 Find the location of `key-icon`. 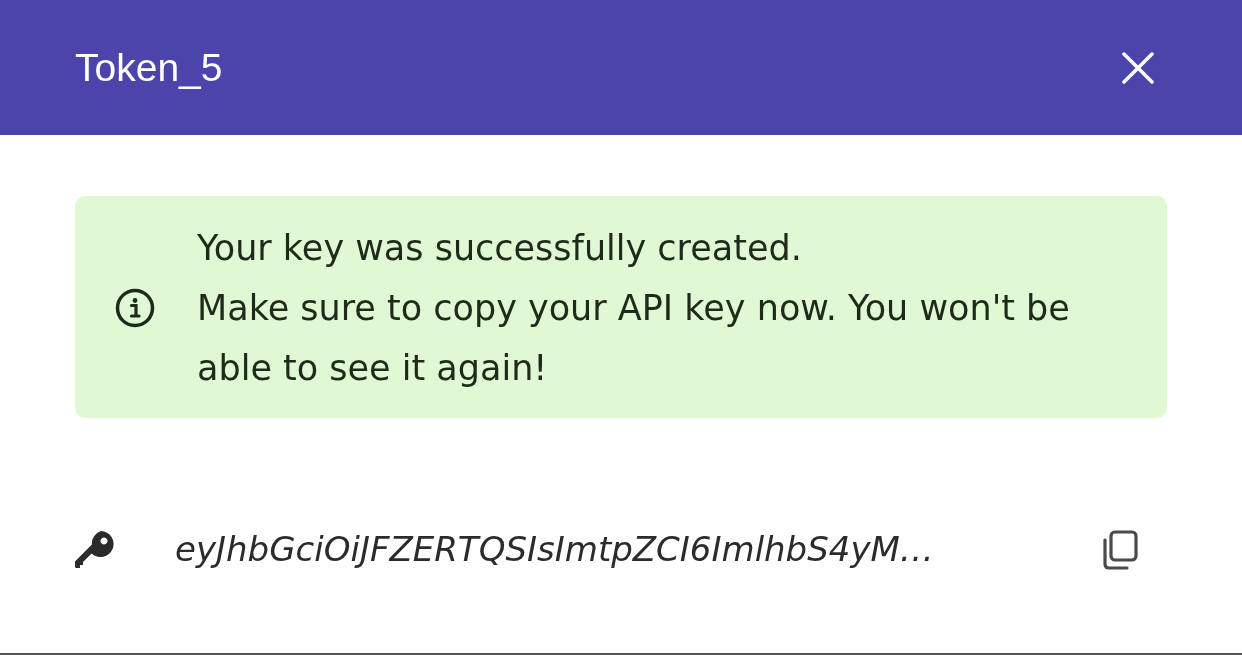

key-icon is located at coordinates (95, 549).